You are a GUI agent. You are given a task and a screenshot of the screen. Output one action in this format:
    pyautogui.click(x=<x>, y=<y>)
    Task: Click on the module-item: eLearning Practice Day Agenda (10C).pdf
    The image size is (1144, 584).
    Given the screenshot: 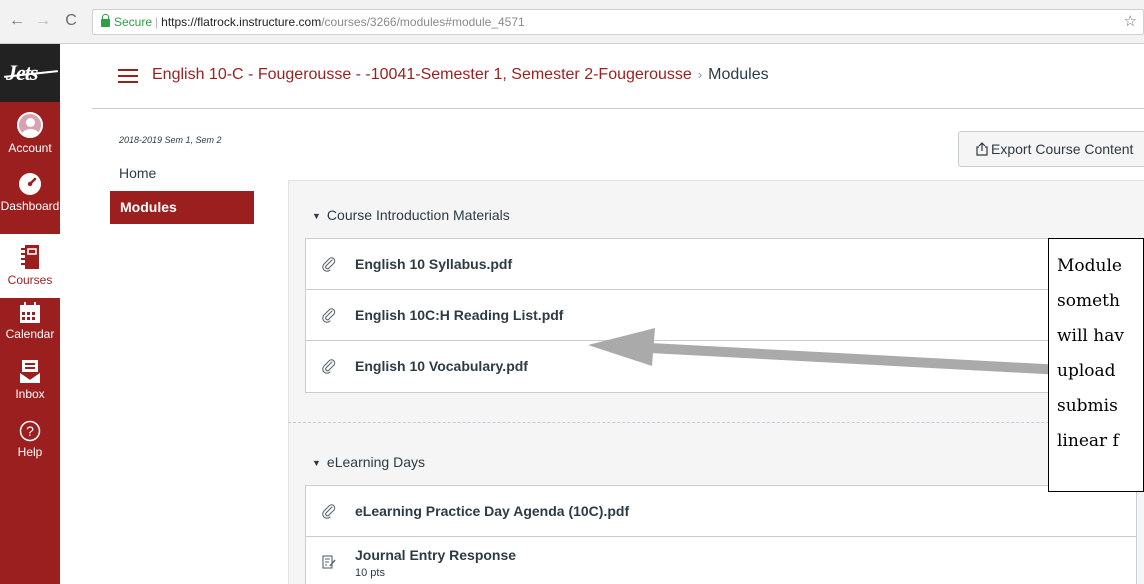 What is the action you would take?
    pyautogui.click(x=721, y=511)
    